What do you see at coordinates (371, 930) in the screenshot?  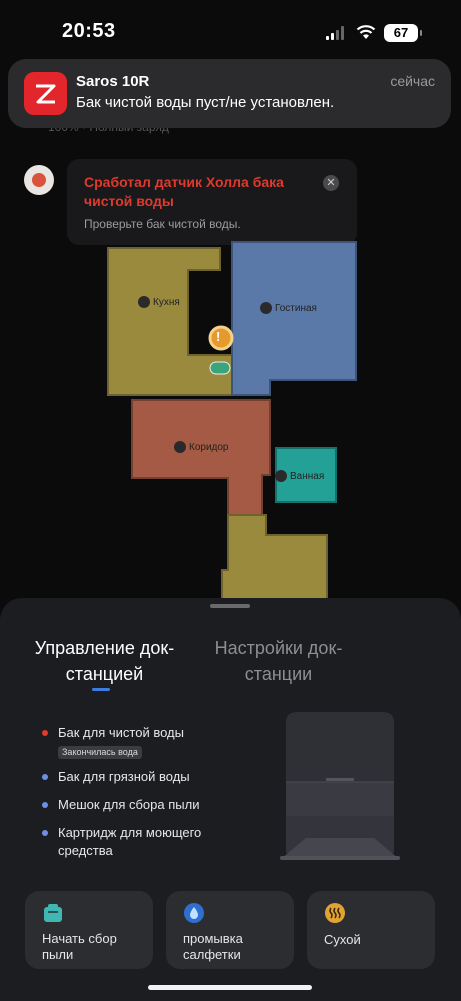 I see `dry-button: Сухой` at bounding box center [371, 930].